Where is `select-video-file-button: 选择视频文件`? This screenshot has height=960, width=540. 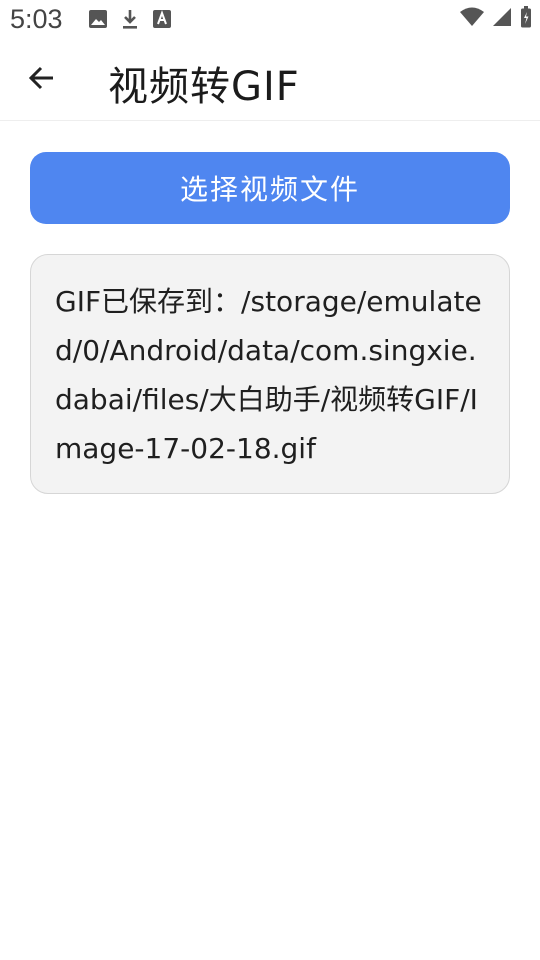 select-video-file-button: 选择视频文件 is located at coordinates (270, 188).